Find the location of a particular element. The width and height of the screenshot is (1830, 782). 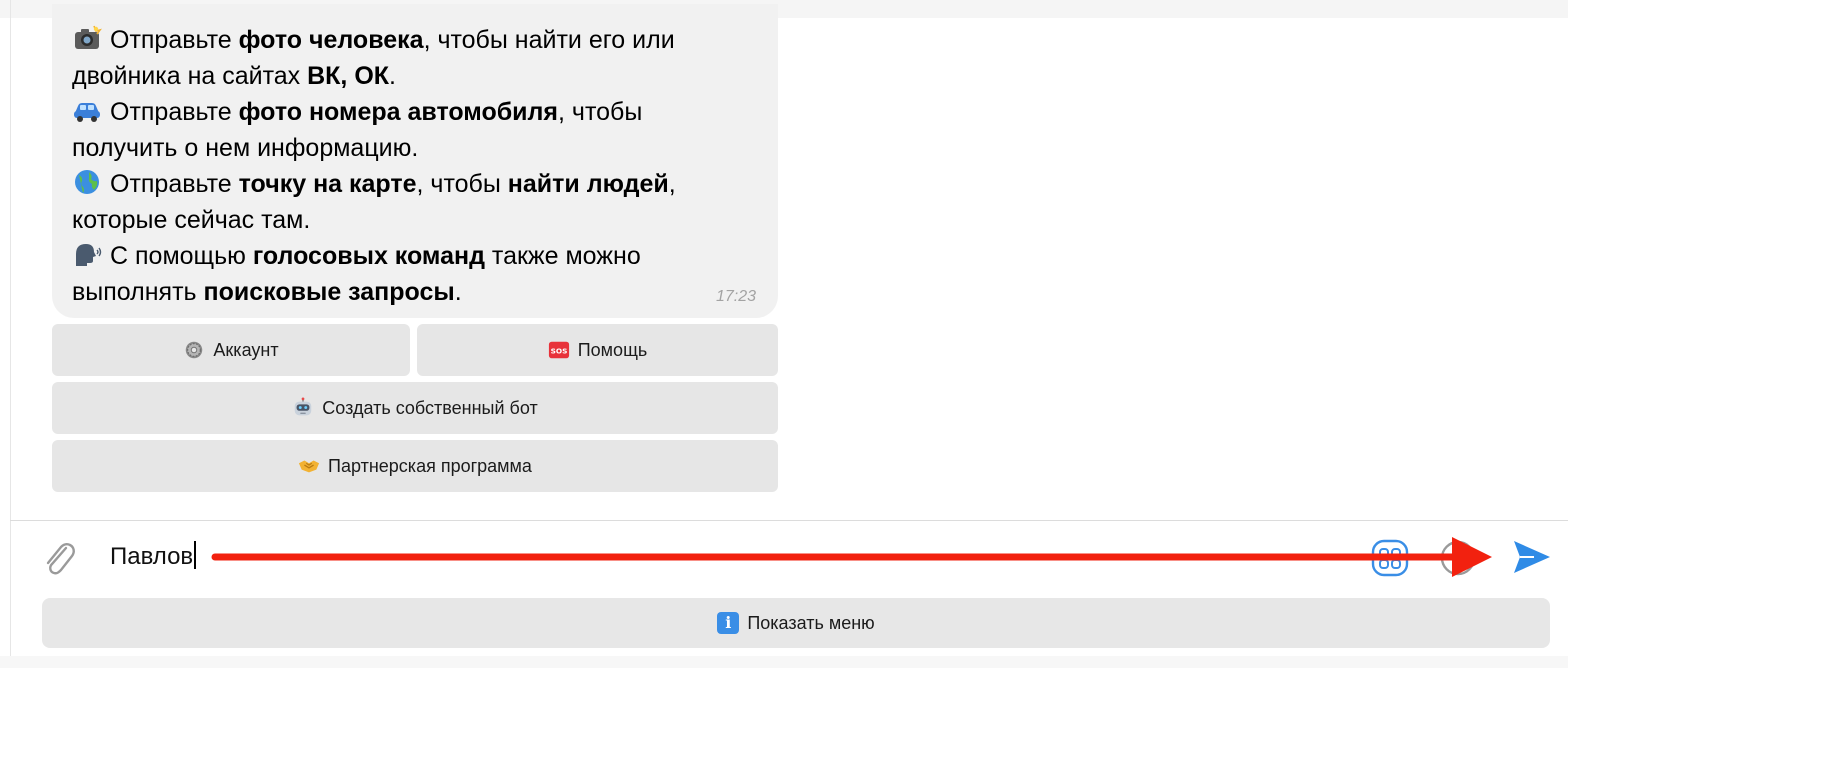

message-bold-text: голосовых команд is located at coordinates (368, 256).